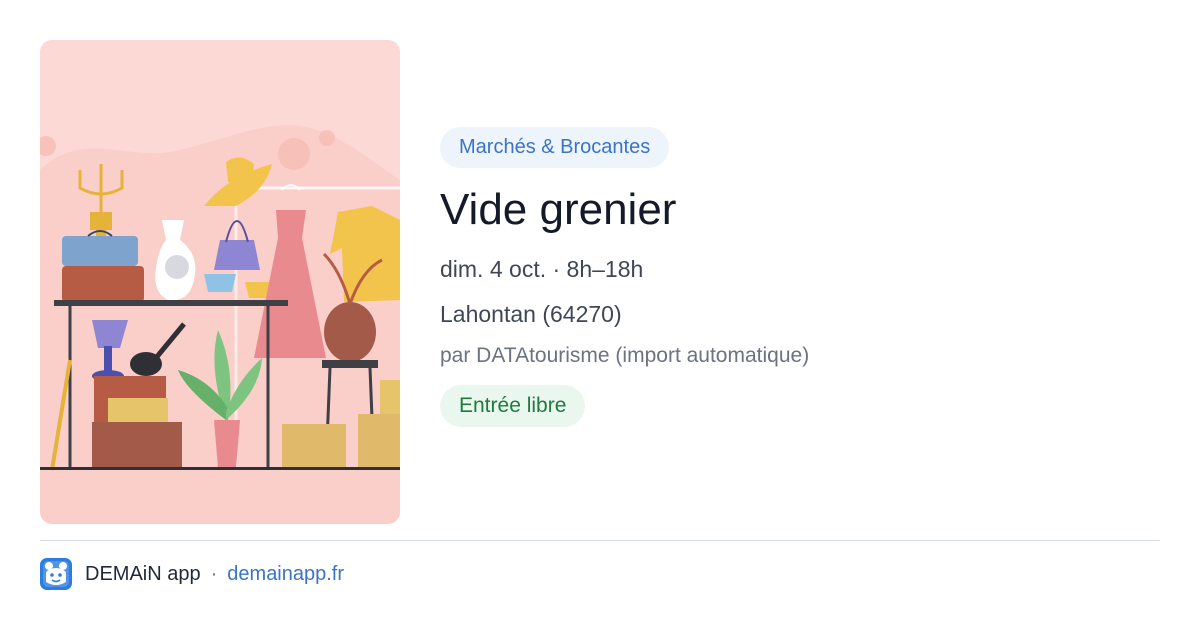  I want to click on price-chip: Entrée libre, so click(513, 406).